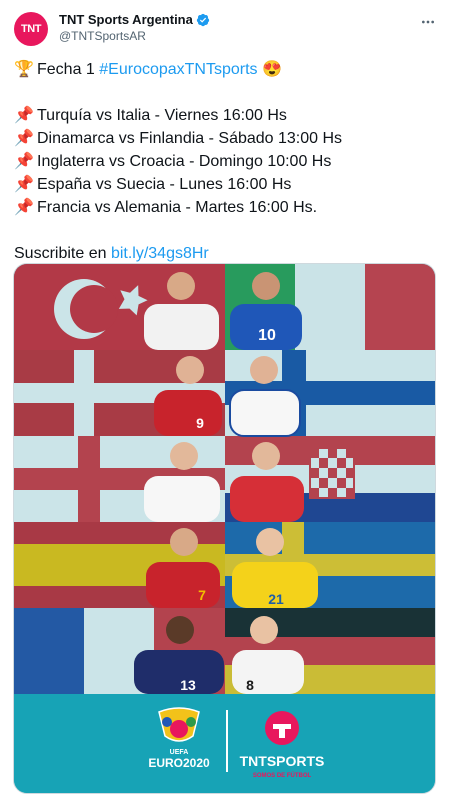 Image resolution: width=451 pixels, height=802 pixels. I want to click on verified-badge-icon, so click(202, 19).